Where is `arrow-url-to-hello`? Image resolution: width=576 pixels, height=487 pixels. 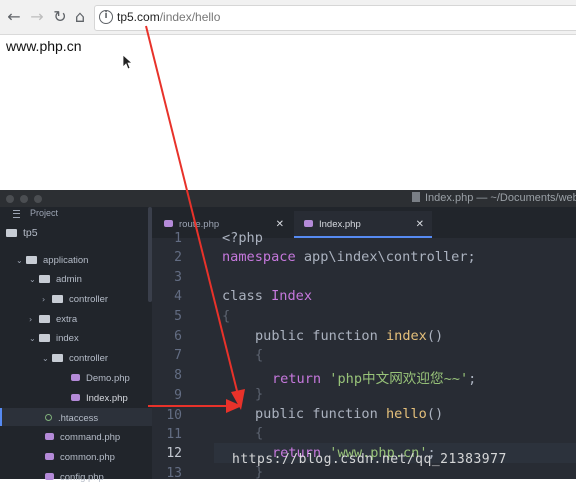
arrow-url-to-hello is located at coordinates (195, 217).